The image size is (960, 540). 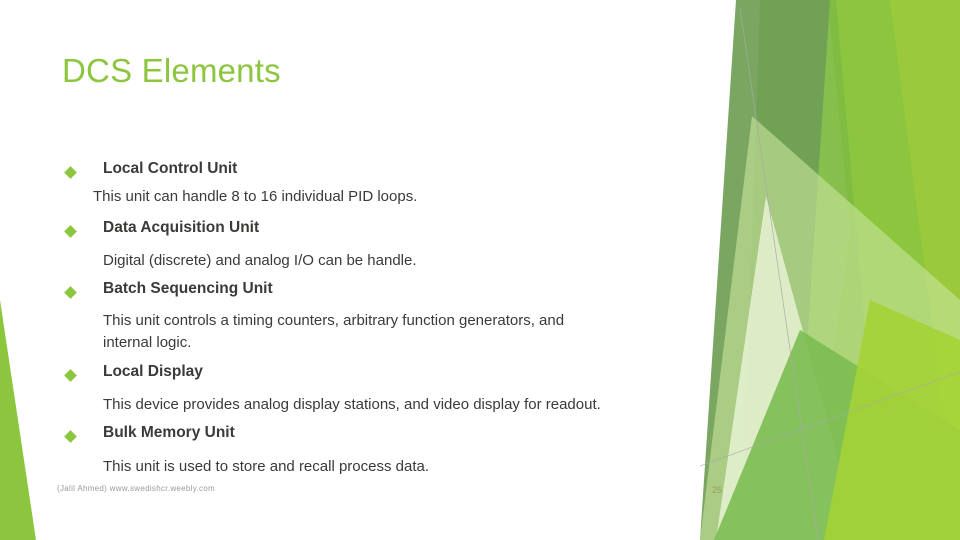 I want to click on bullet-description-line: internal logic., so click(x=147, y=342).